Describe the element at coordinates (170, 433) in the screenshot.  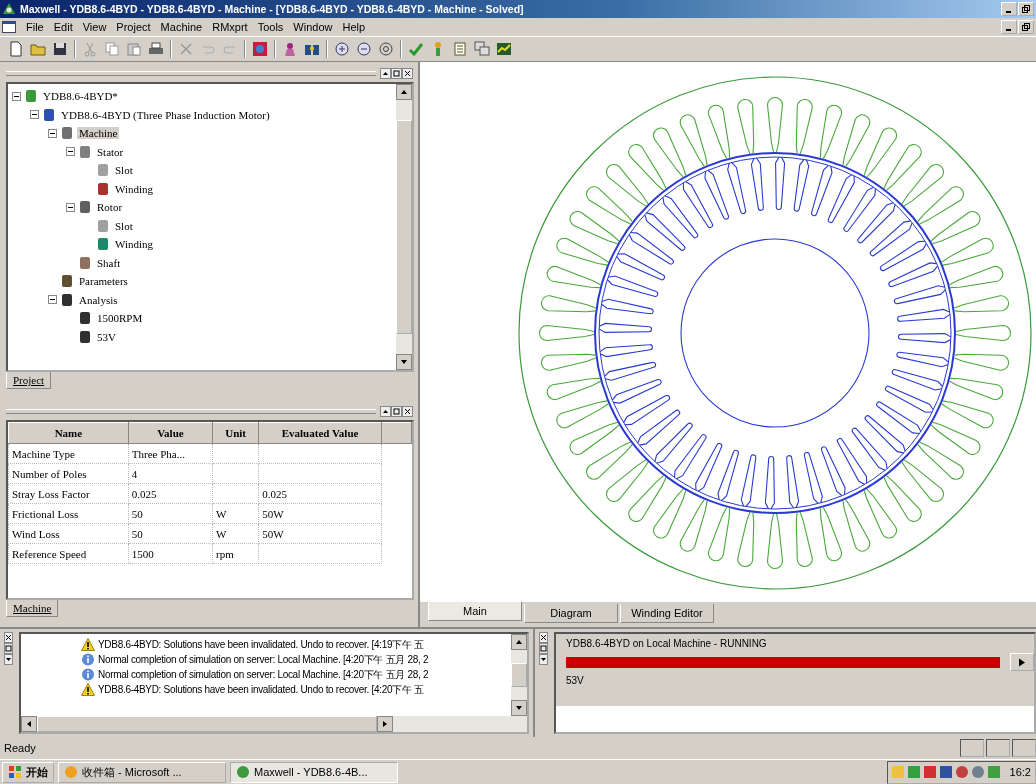
I see `column-header: Value` at that location.